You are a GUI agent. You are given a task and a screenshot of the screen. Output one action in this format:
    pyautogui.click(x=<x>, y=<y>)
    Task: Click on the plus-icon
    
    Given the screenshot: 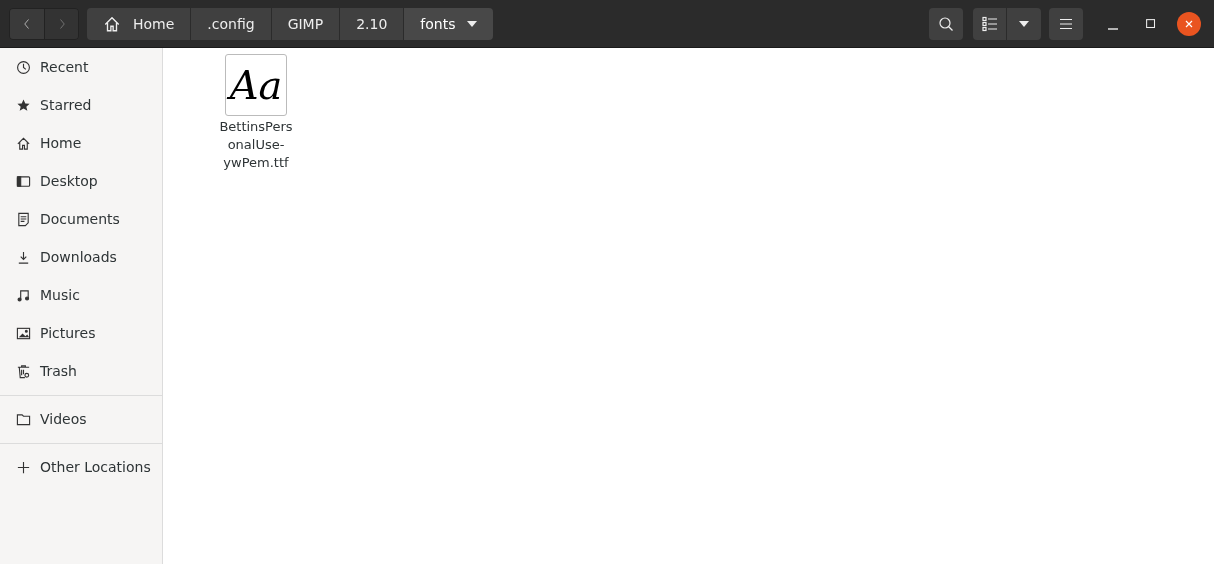 What is the action you would take?
    pyautogui.click(x=23, y=467)
    